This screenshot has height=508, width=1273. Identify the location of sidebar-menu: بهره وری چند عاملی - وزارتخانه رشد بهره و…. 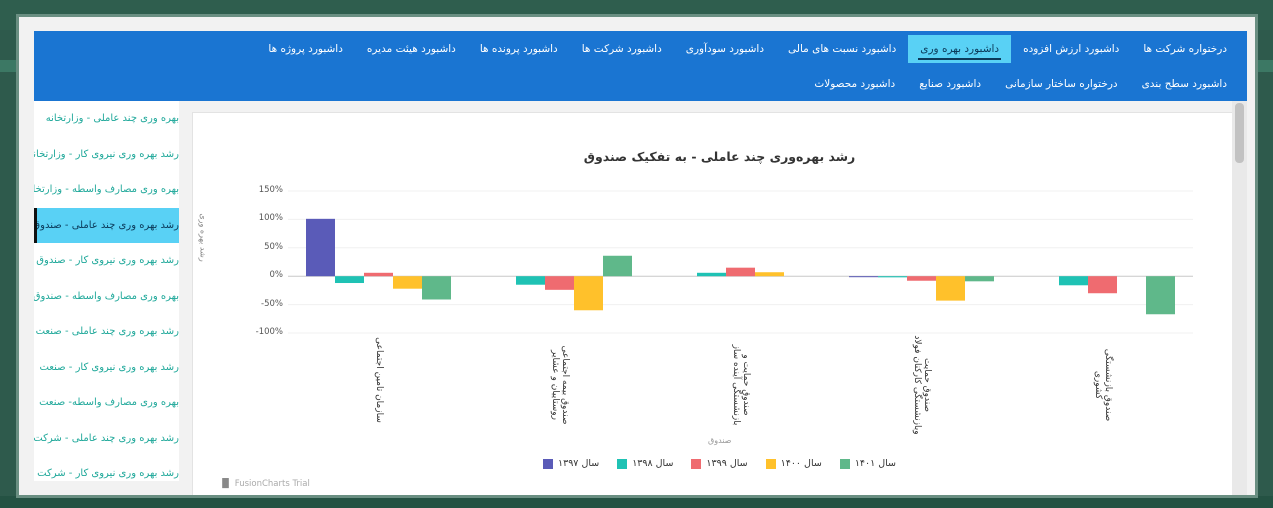
(106, 291).